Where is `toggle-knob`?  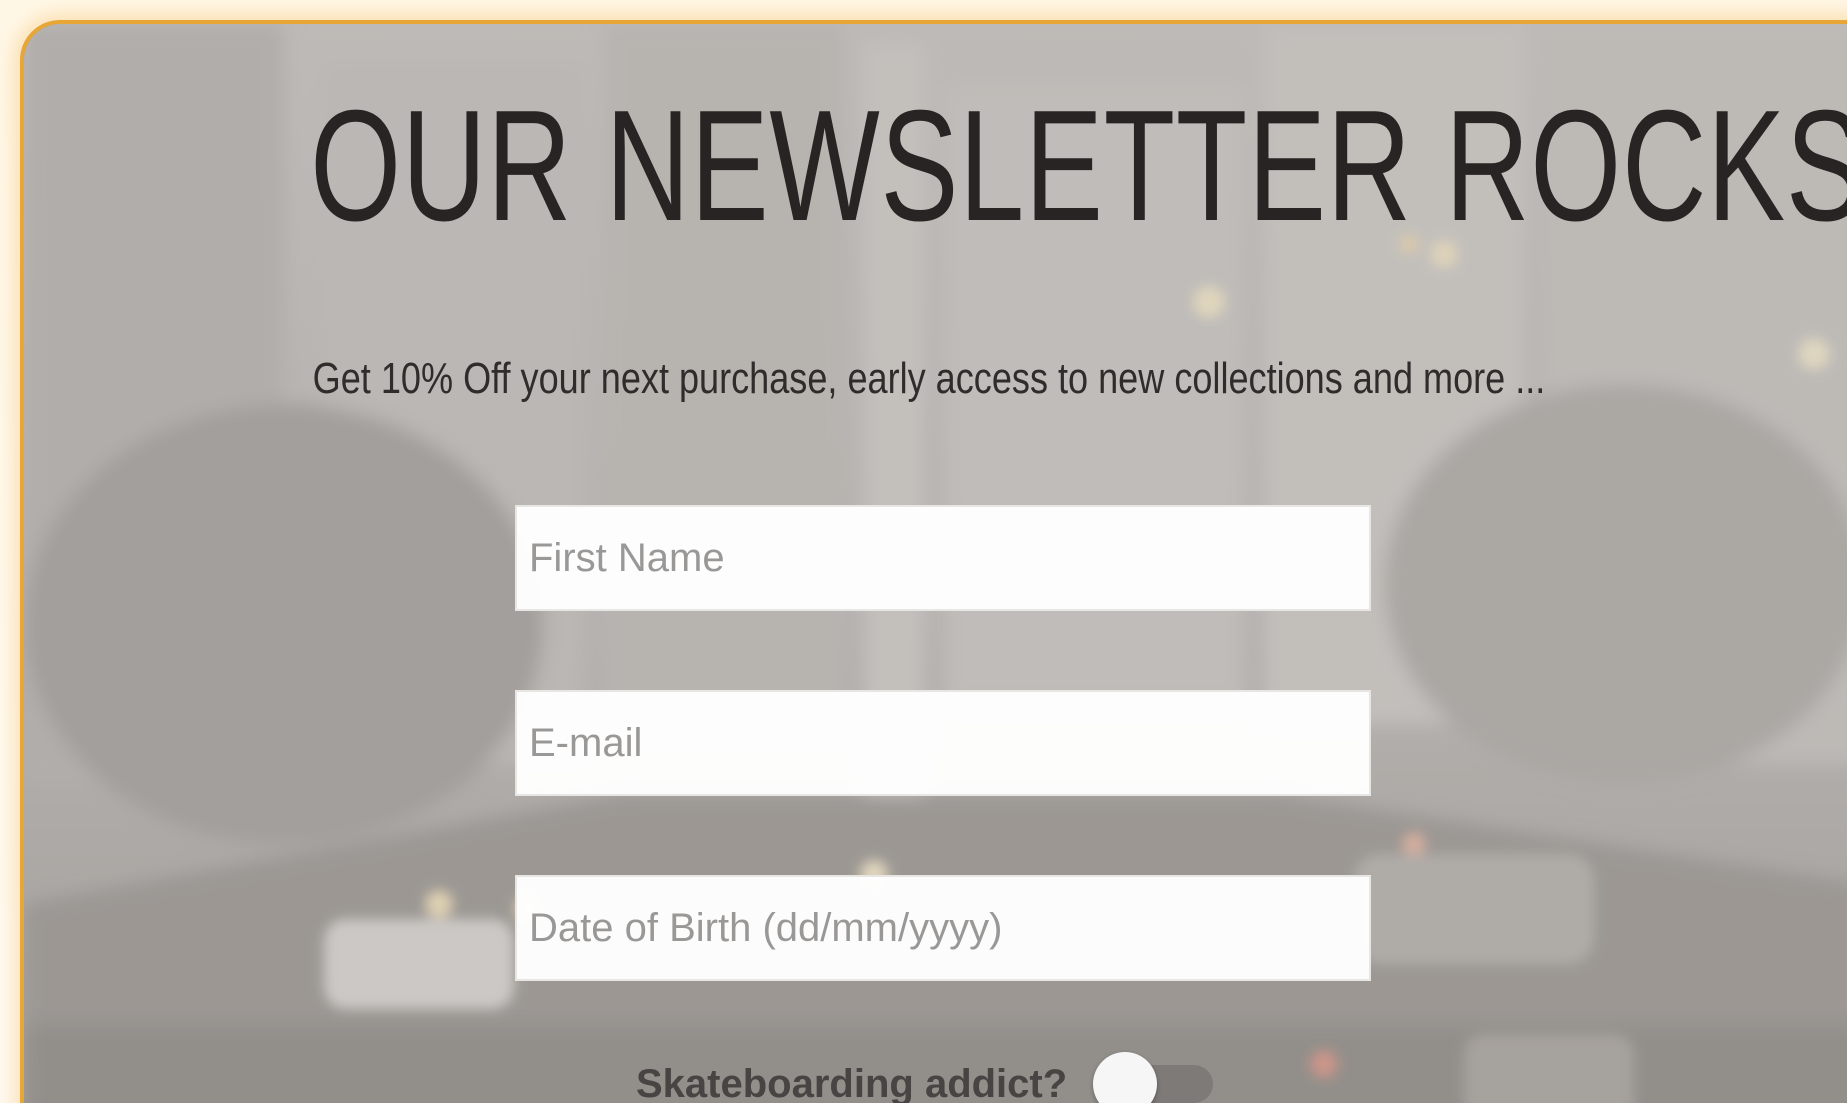
toggle-knob is located at coordinates (1125, 1077).